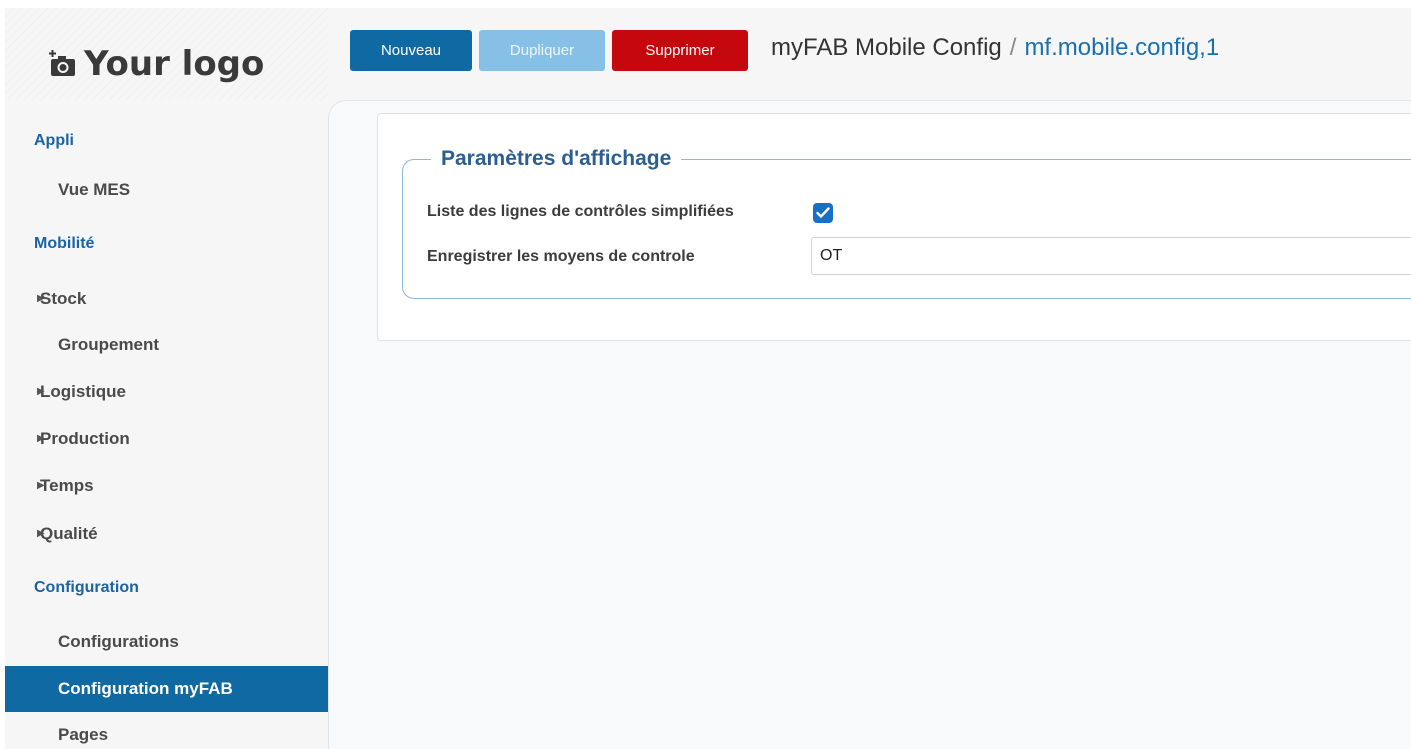 The width and height of the screenshot is (1411, 749). Describe the element at coordinates (680, 50) in the screenshot. I see `delete-button: Supprimer` at that location.